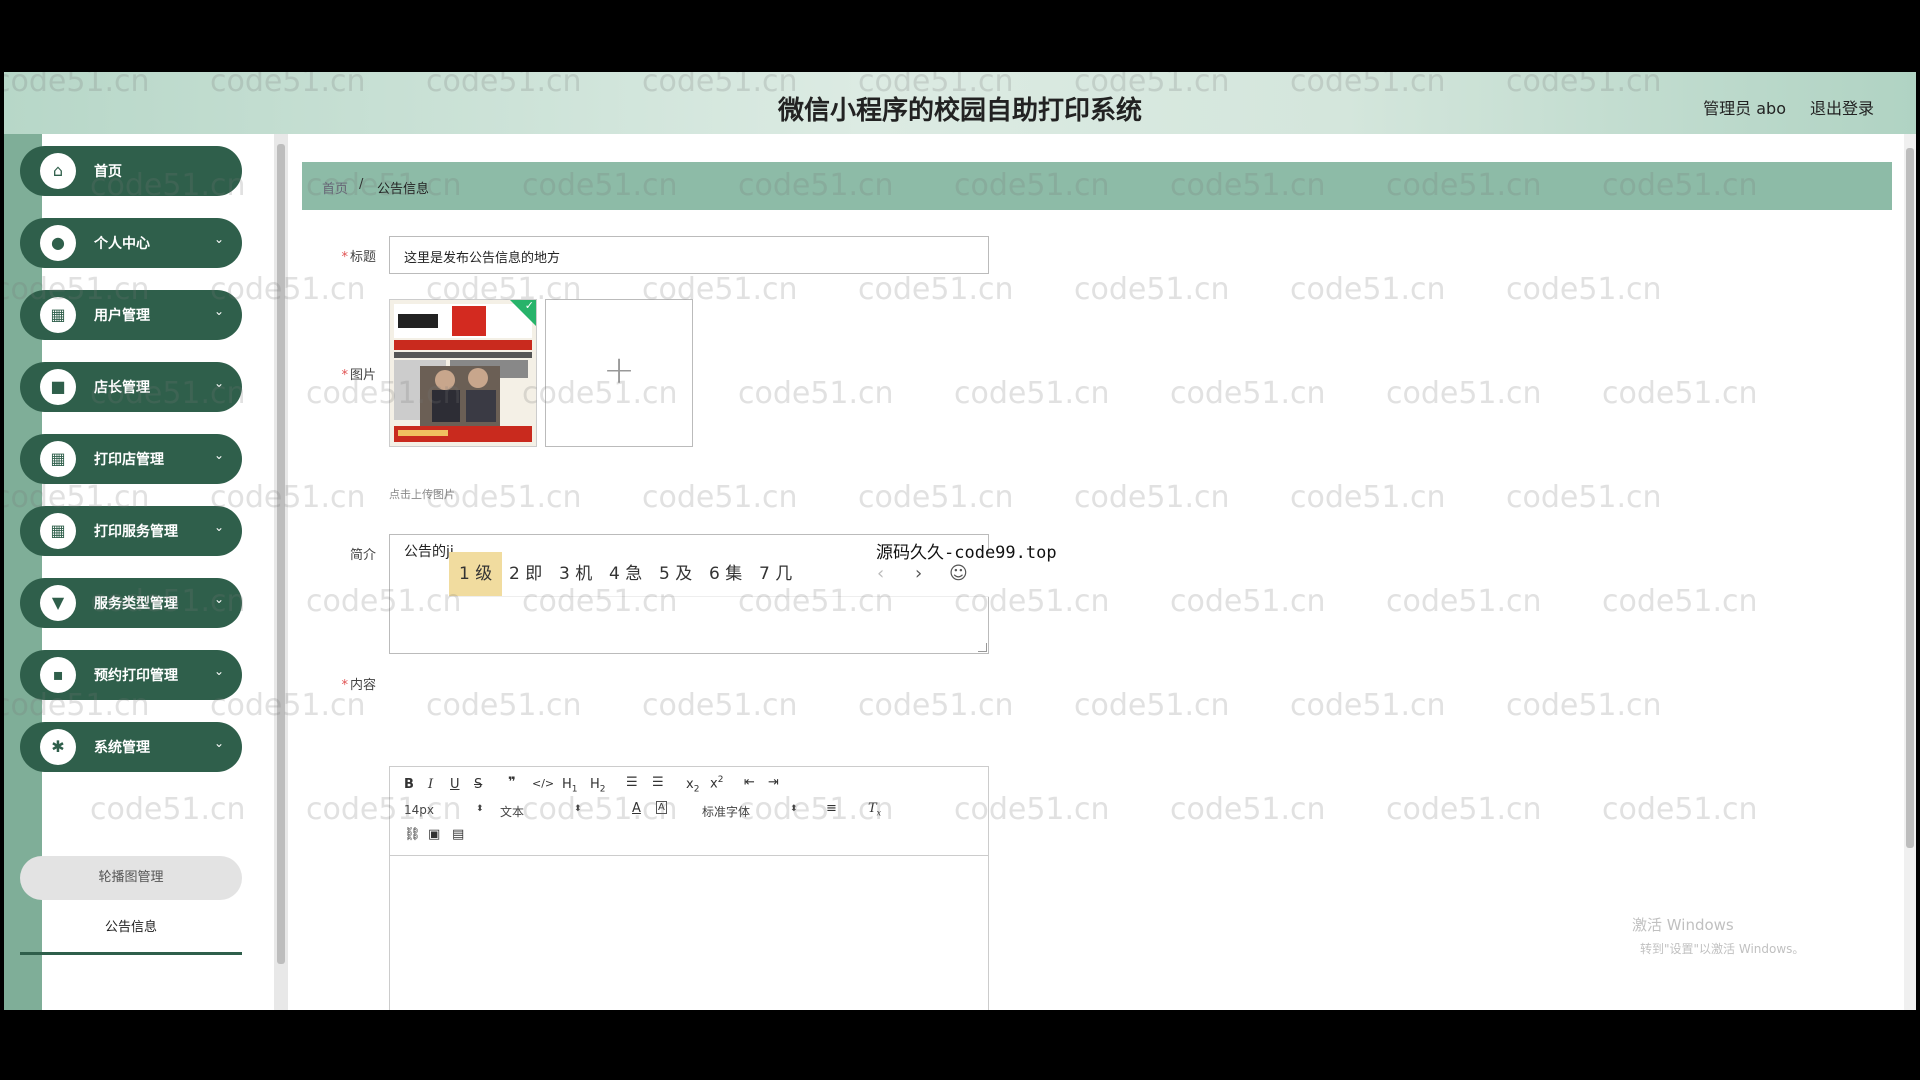 This screenshot has height=1080, width=1920. I want to click on resize-handle, so click(982, 647).